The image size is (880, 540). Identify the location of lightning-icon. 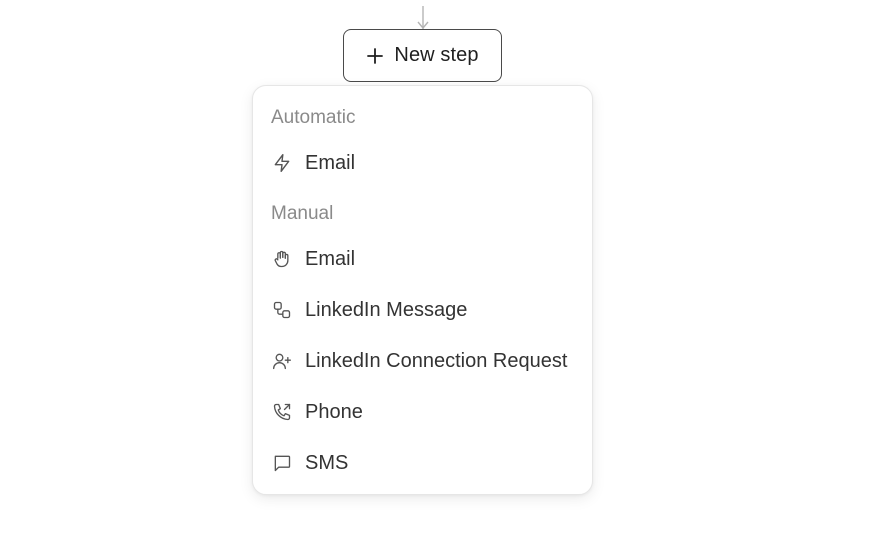
(282, 163).